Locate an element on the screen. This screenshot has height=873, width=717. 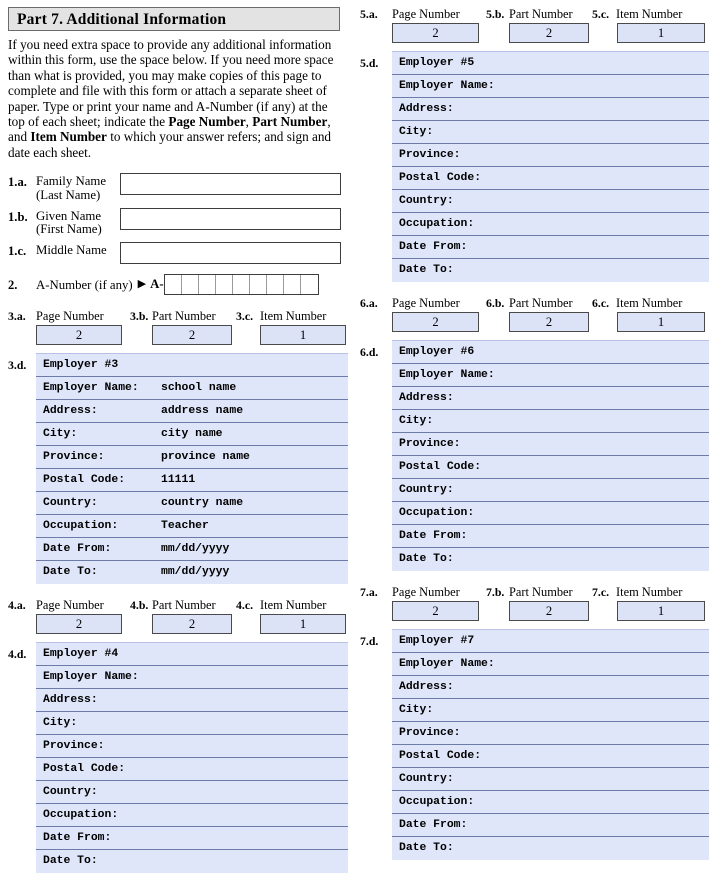
postal-code-key: Postal Code: is located at coordinates (440, 177).